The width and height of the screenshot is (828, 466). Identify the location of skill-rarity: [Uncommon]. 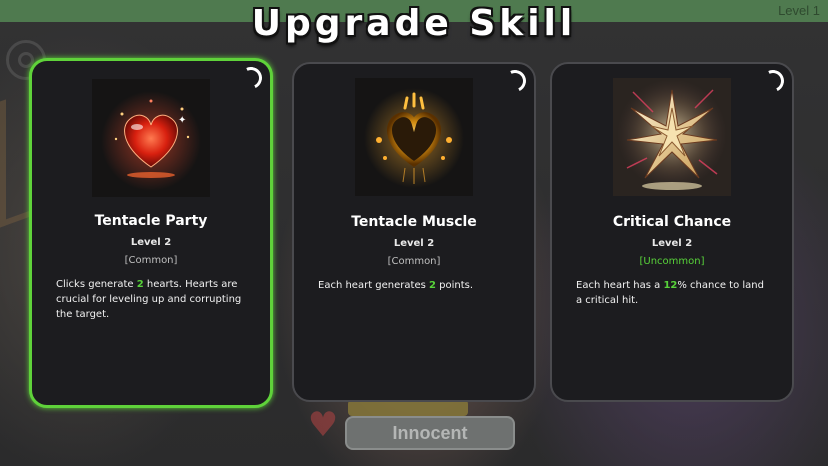
(672, 261).